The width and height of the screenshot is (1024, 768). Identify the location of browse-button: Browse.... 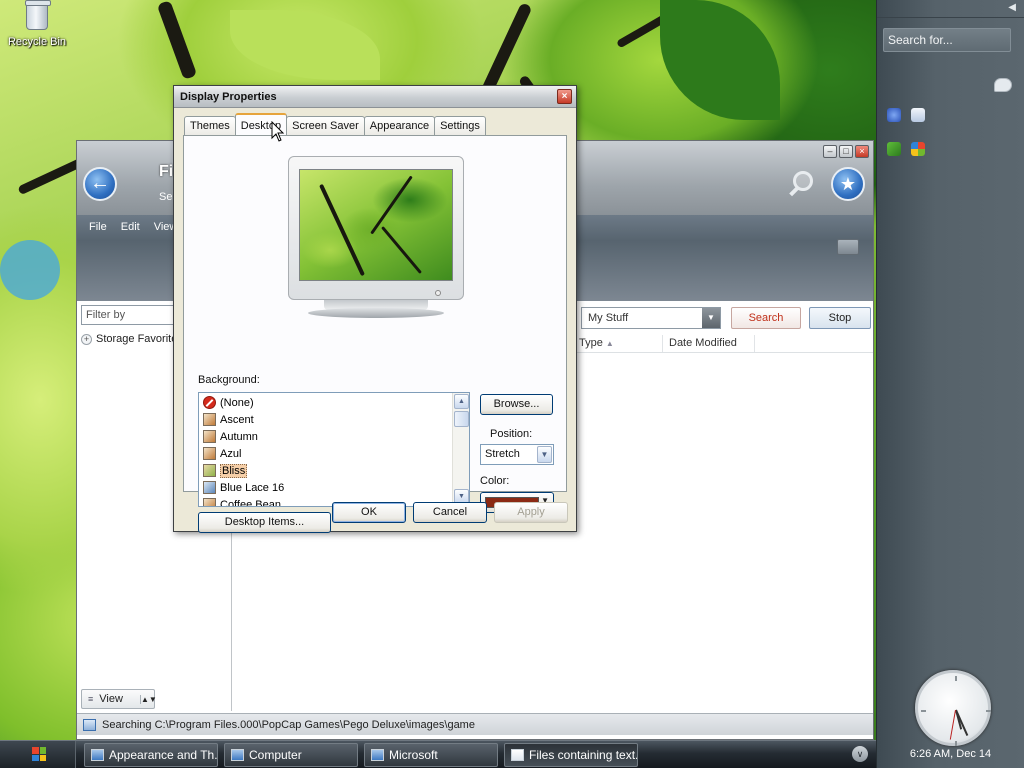
(516, 404).